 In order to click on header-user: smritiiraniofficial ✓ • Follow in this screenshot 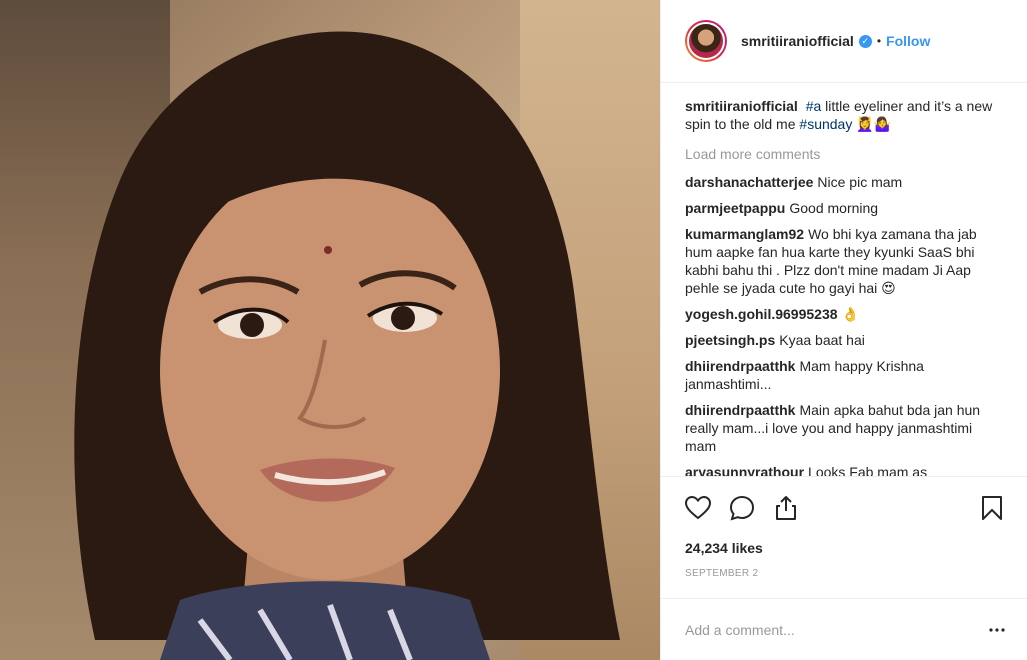, I will do `click(835, 41)`.